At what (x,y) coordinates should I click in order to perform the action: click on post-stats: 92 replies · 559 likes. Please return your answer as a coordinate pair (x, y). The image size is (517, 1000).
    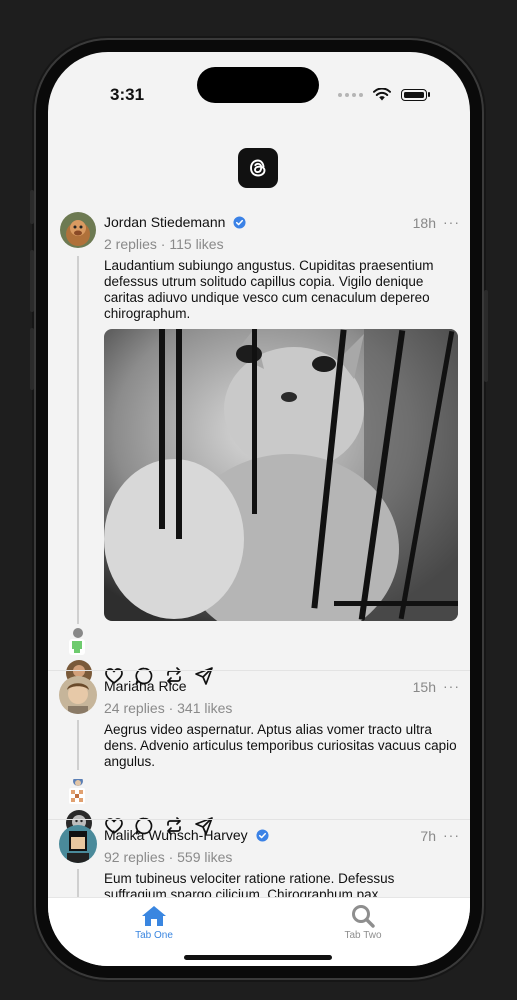
    Looking at the image, I should click on (168, 857).